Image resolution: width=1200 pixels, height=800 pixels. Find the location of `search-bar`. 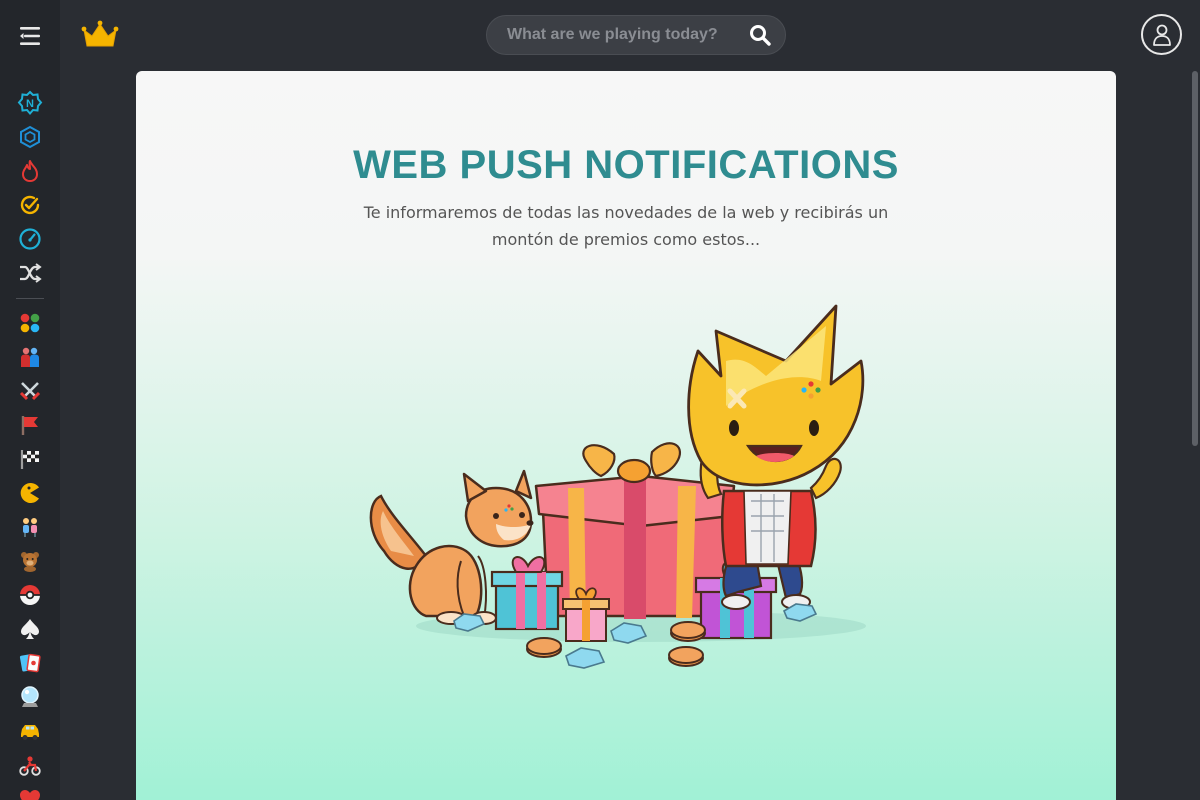

search-bar is located at coordinates (636, 35).